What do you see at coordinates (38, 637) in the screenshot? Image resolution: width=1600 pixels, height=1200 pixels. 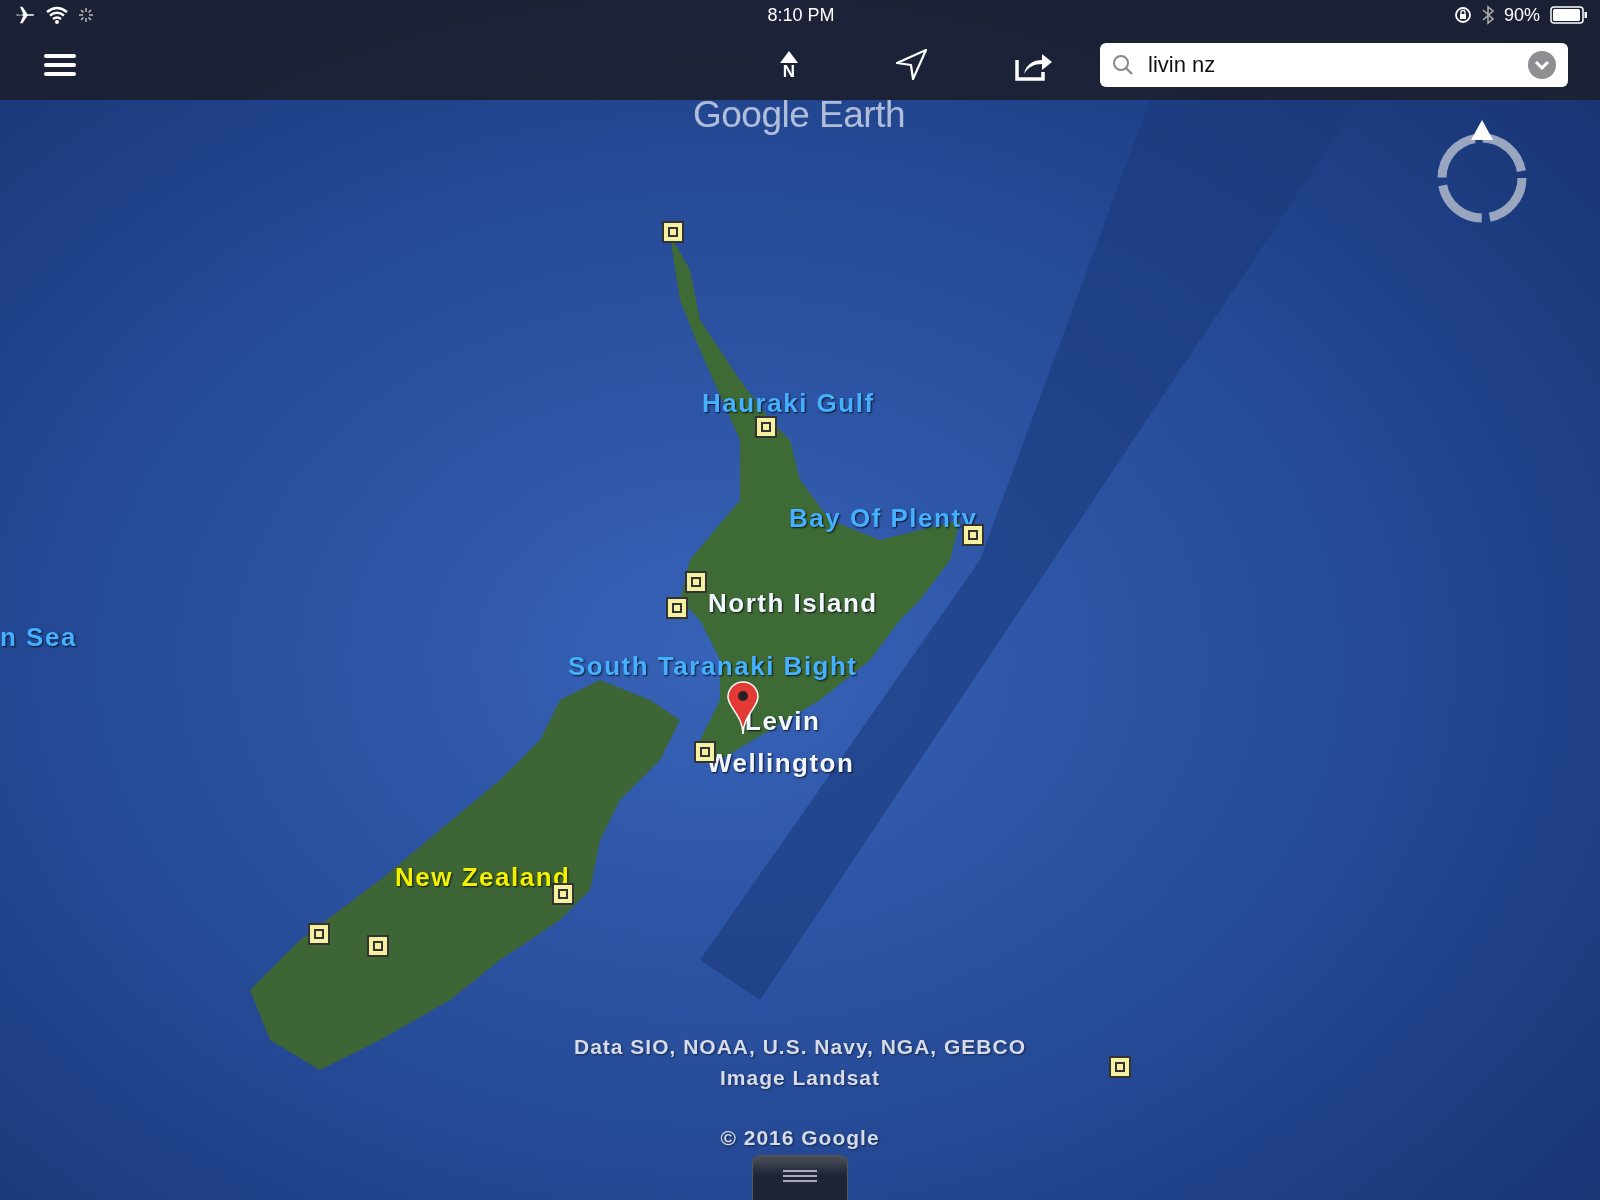 I see `map-label: n Sea` at bounding box center [38, 637].